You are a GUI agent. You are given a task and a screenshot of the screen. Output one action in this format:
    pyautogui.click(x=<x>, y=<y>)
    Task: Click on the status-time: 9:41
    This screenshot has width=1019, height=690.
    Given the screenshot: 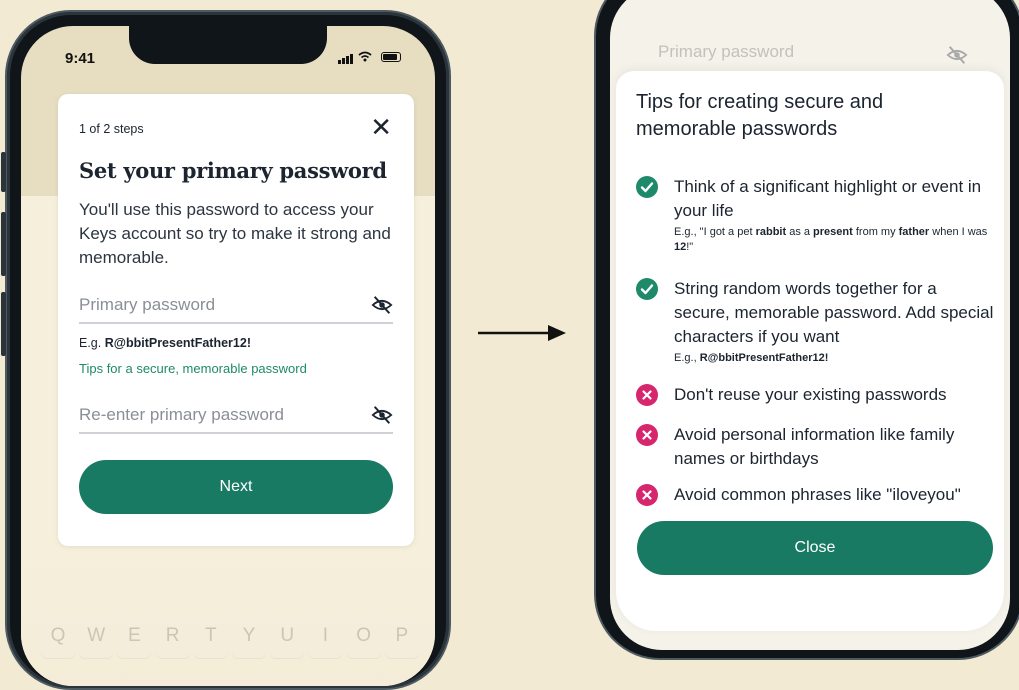 What is the action you would take?
    pyautogui.click(x=80, y=58)
    